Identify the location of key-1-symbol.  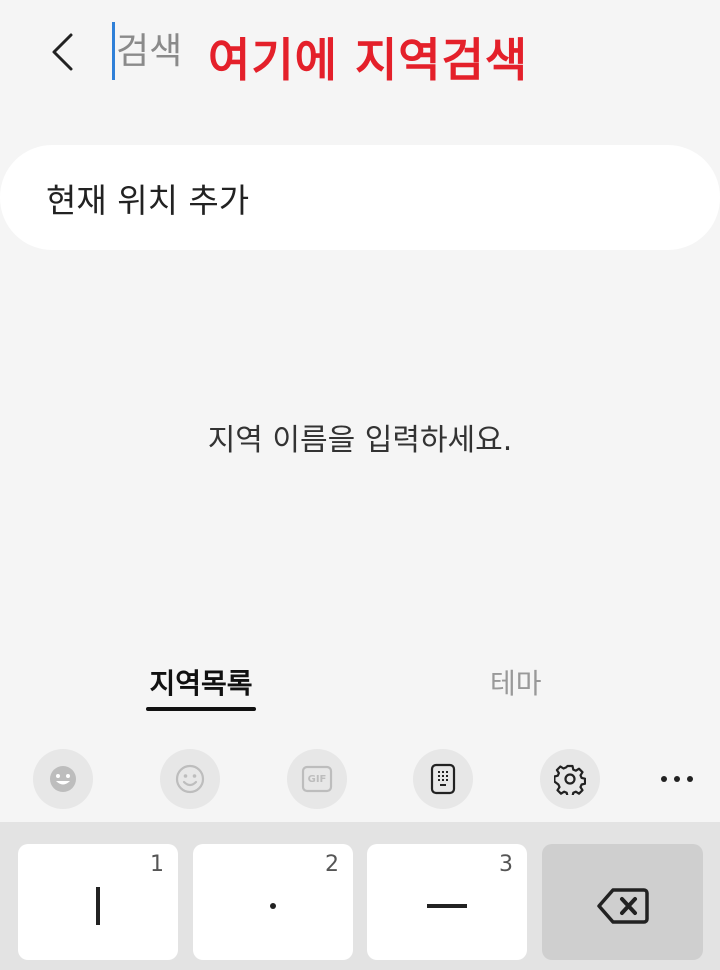
(98, 902).